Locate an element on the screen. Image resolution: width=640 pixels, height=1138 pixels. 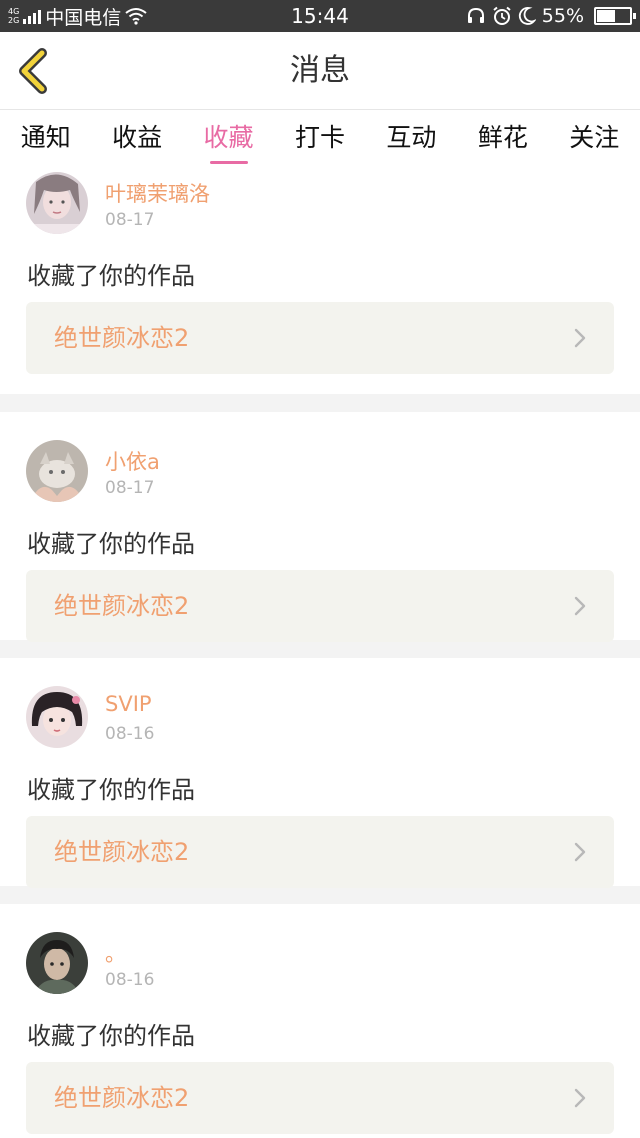
battery-percent: 55% is located at coordinates (562, 16).